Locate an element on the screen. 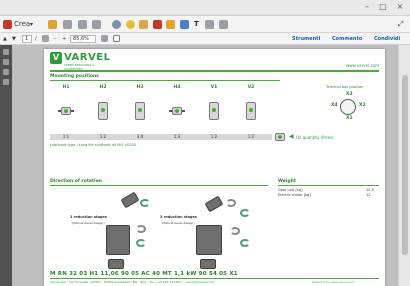  oil-qty-h3: 3:4 is located at coordinates (140, 136).